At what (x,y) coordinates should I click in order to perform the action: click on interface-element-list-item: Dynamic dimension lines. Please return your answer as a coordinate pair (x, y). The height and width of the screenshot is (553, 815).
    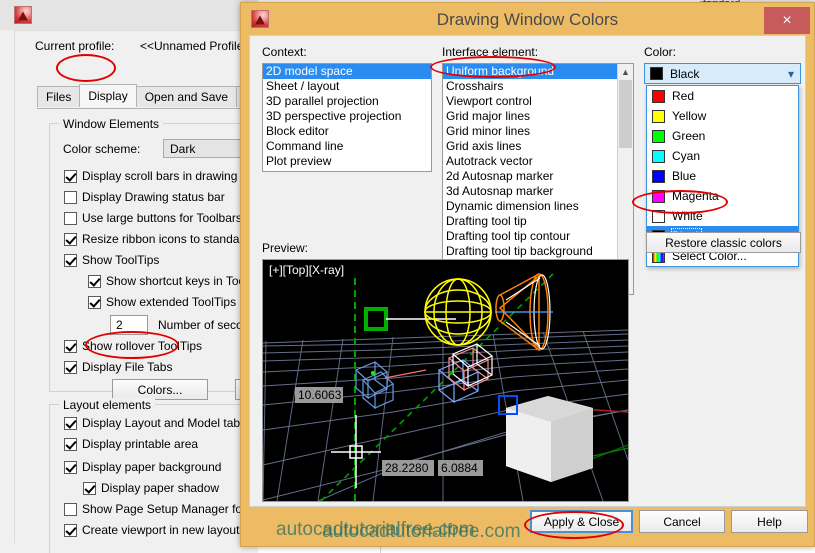
    Looking at the image, I should click on (530, 206).